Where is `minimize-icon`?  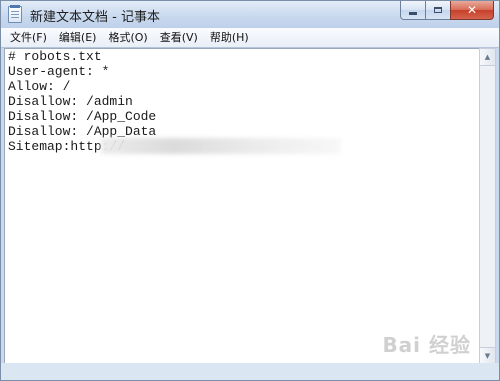
minimize-icon is located at coordinates (413, 13).